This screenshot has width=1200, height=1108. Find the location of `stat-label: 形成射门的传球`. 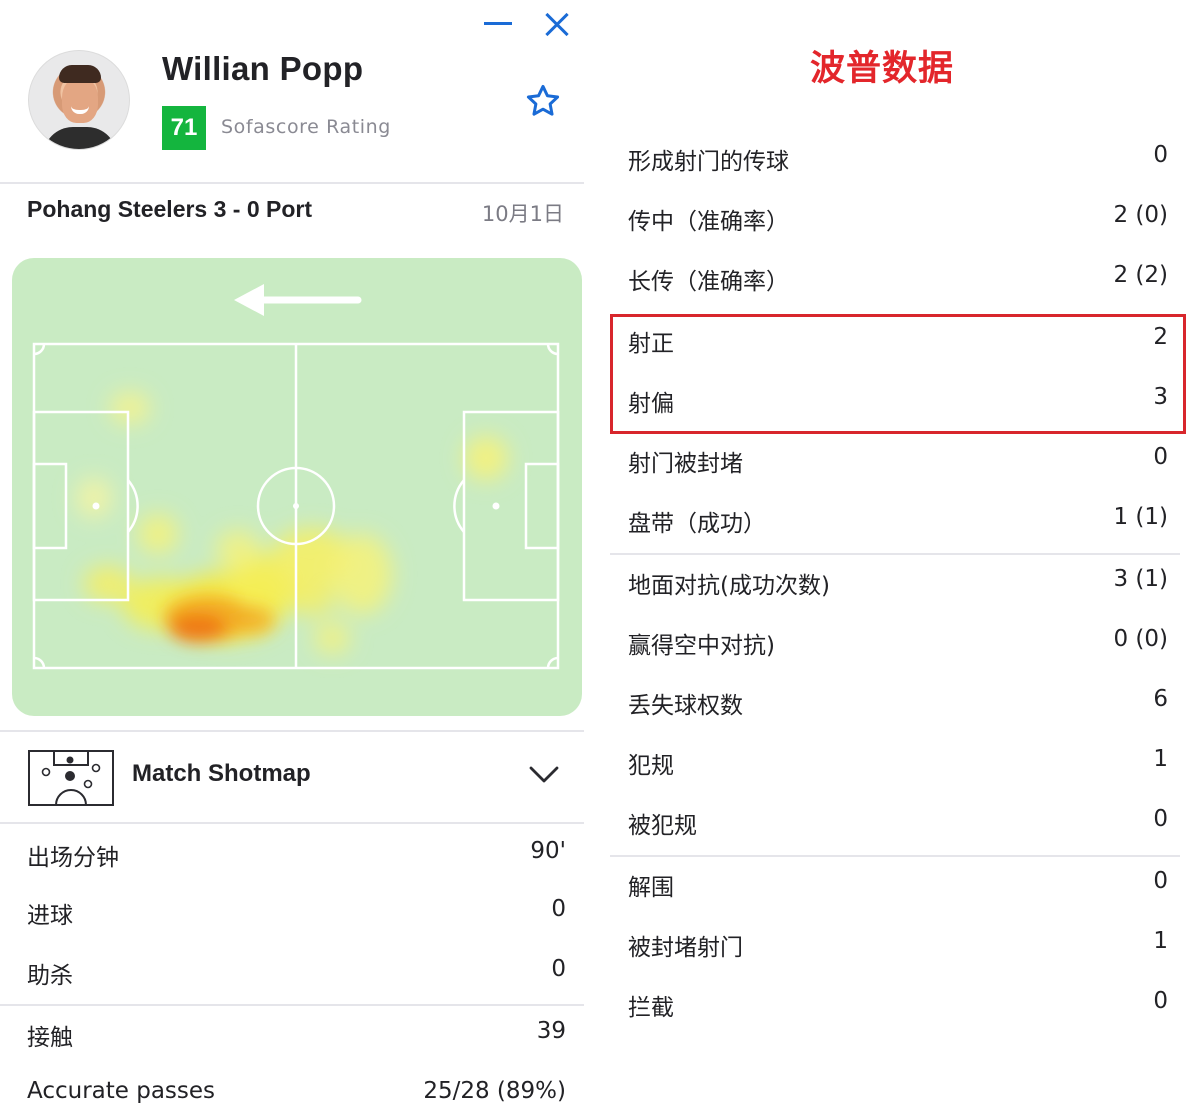

stat-label: 形成射门的传球 is located at coordinates (708, 162).